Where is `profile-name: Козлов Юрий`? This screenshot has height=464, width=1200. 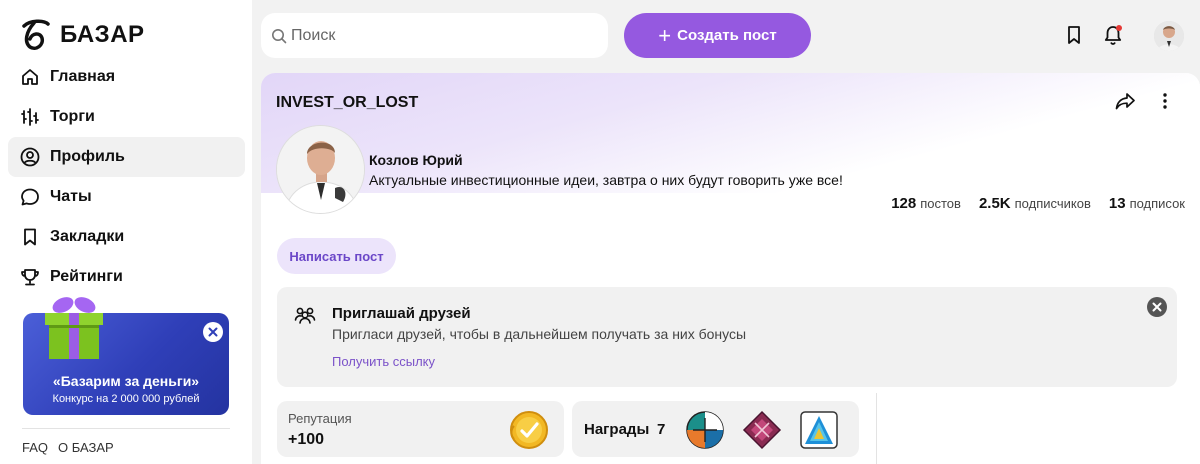 profile-name: Козлов Юрий is located at coordinates (416, 160).